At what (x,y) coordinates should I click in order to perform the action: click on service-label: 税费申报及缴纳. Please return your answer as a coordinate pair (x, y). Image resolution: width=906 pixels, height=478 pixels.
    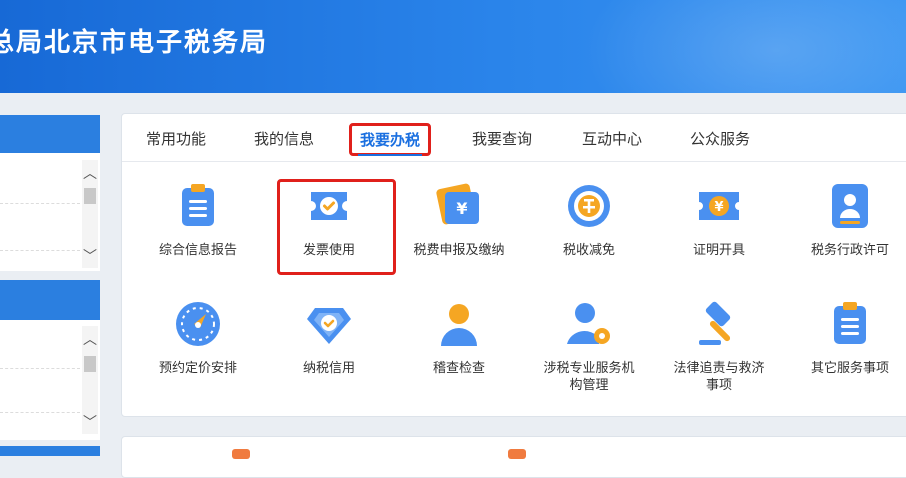
    Looking at the image, I should click on (459, 250).